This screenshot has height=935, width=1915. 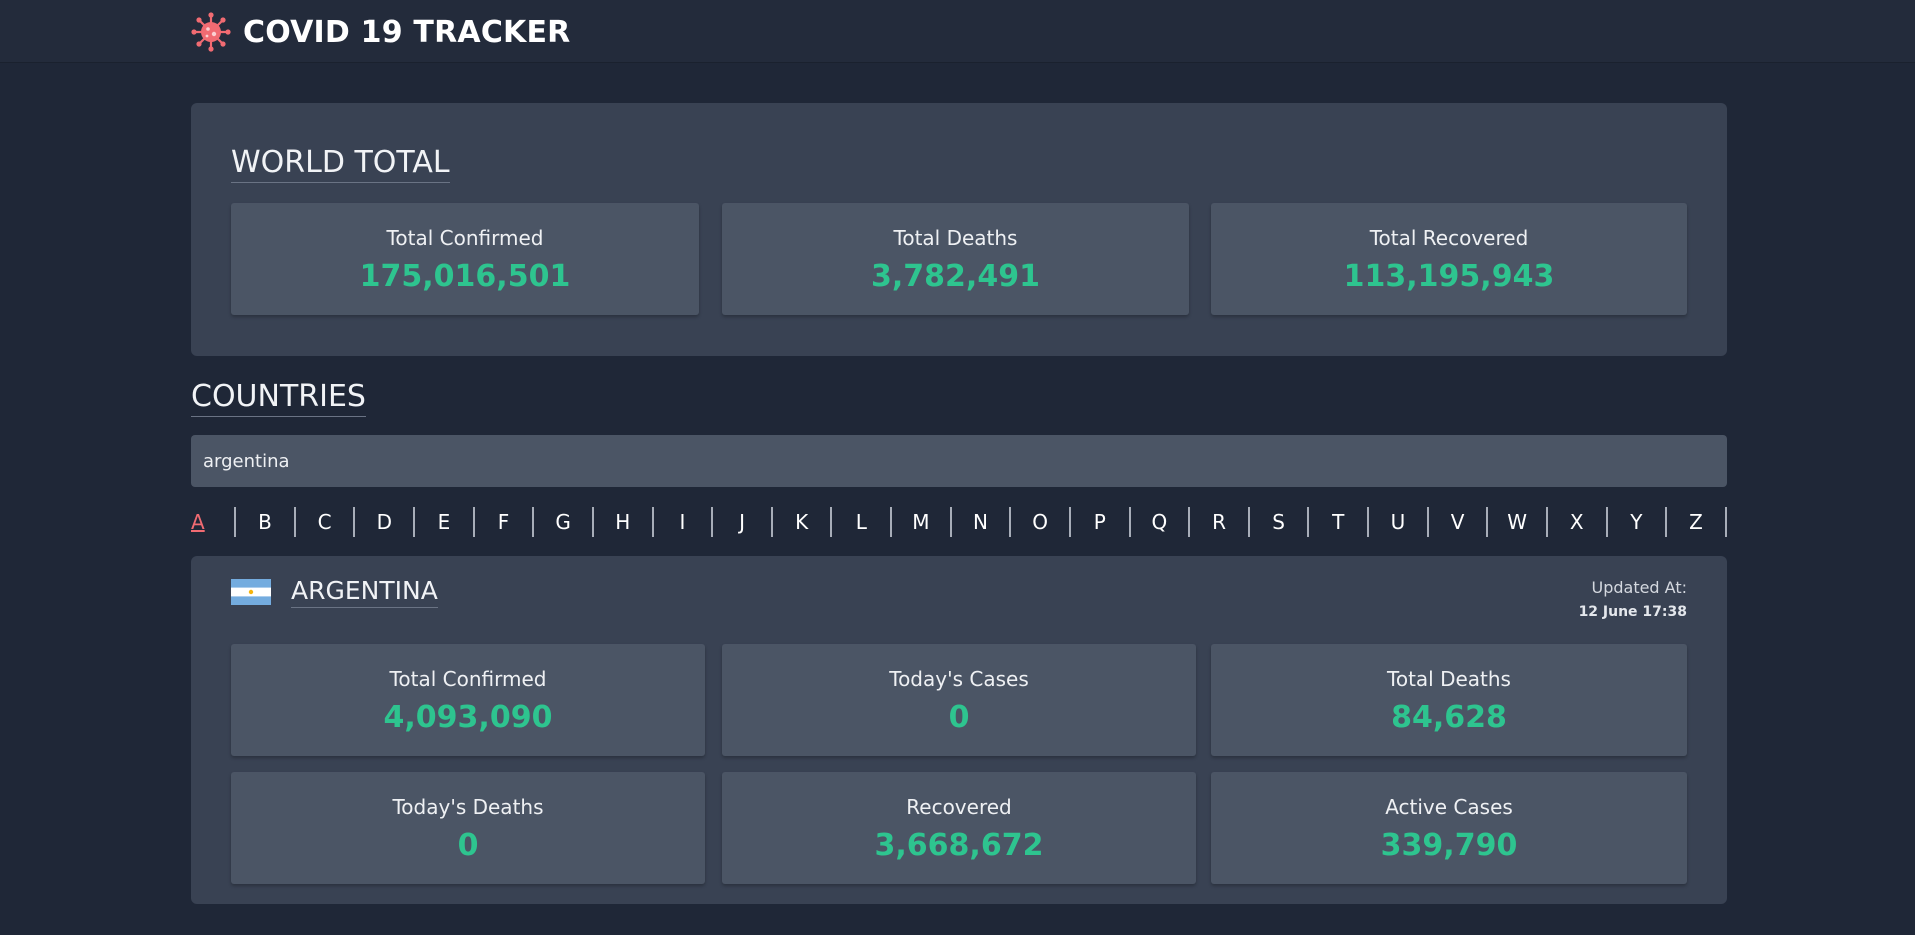 What do you see at coordinates (959, 679) in the screenshot?
I see `stat-label: Today's Cases` at bounding box center [959, 679].